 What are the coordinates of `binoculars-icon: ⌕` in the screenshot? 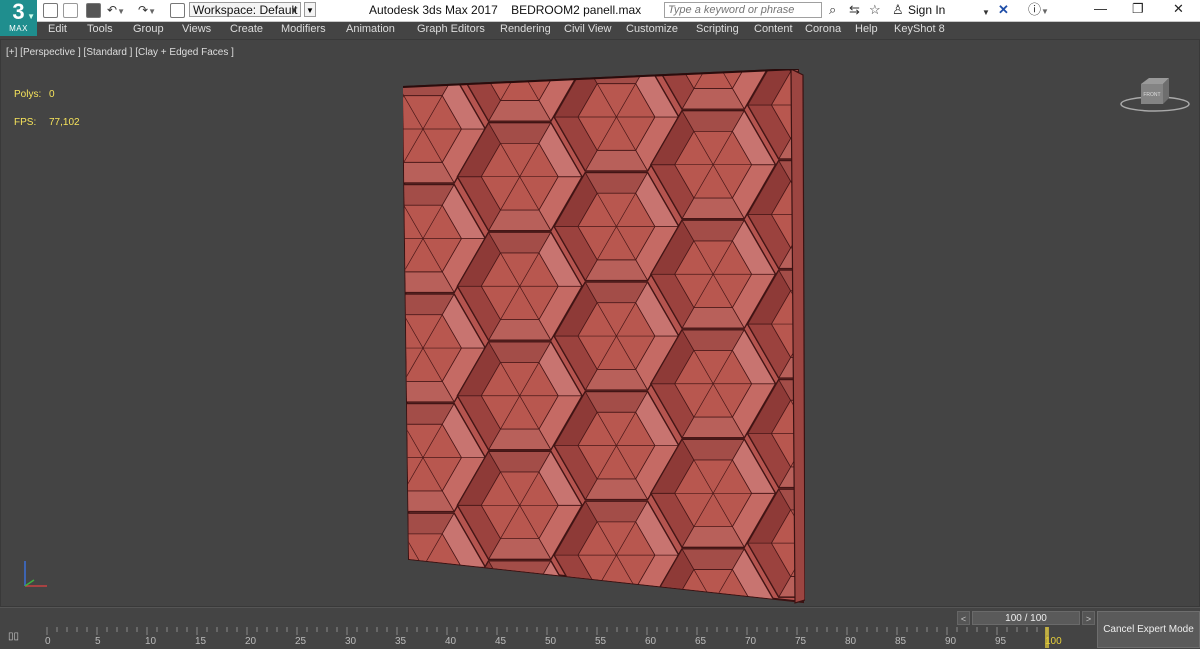 It's located at (832, 10).